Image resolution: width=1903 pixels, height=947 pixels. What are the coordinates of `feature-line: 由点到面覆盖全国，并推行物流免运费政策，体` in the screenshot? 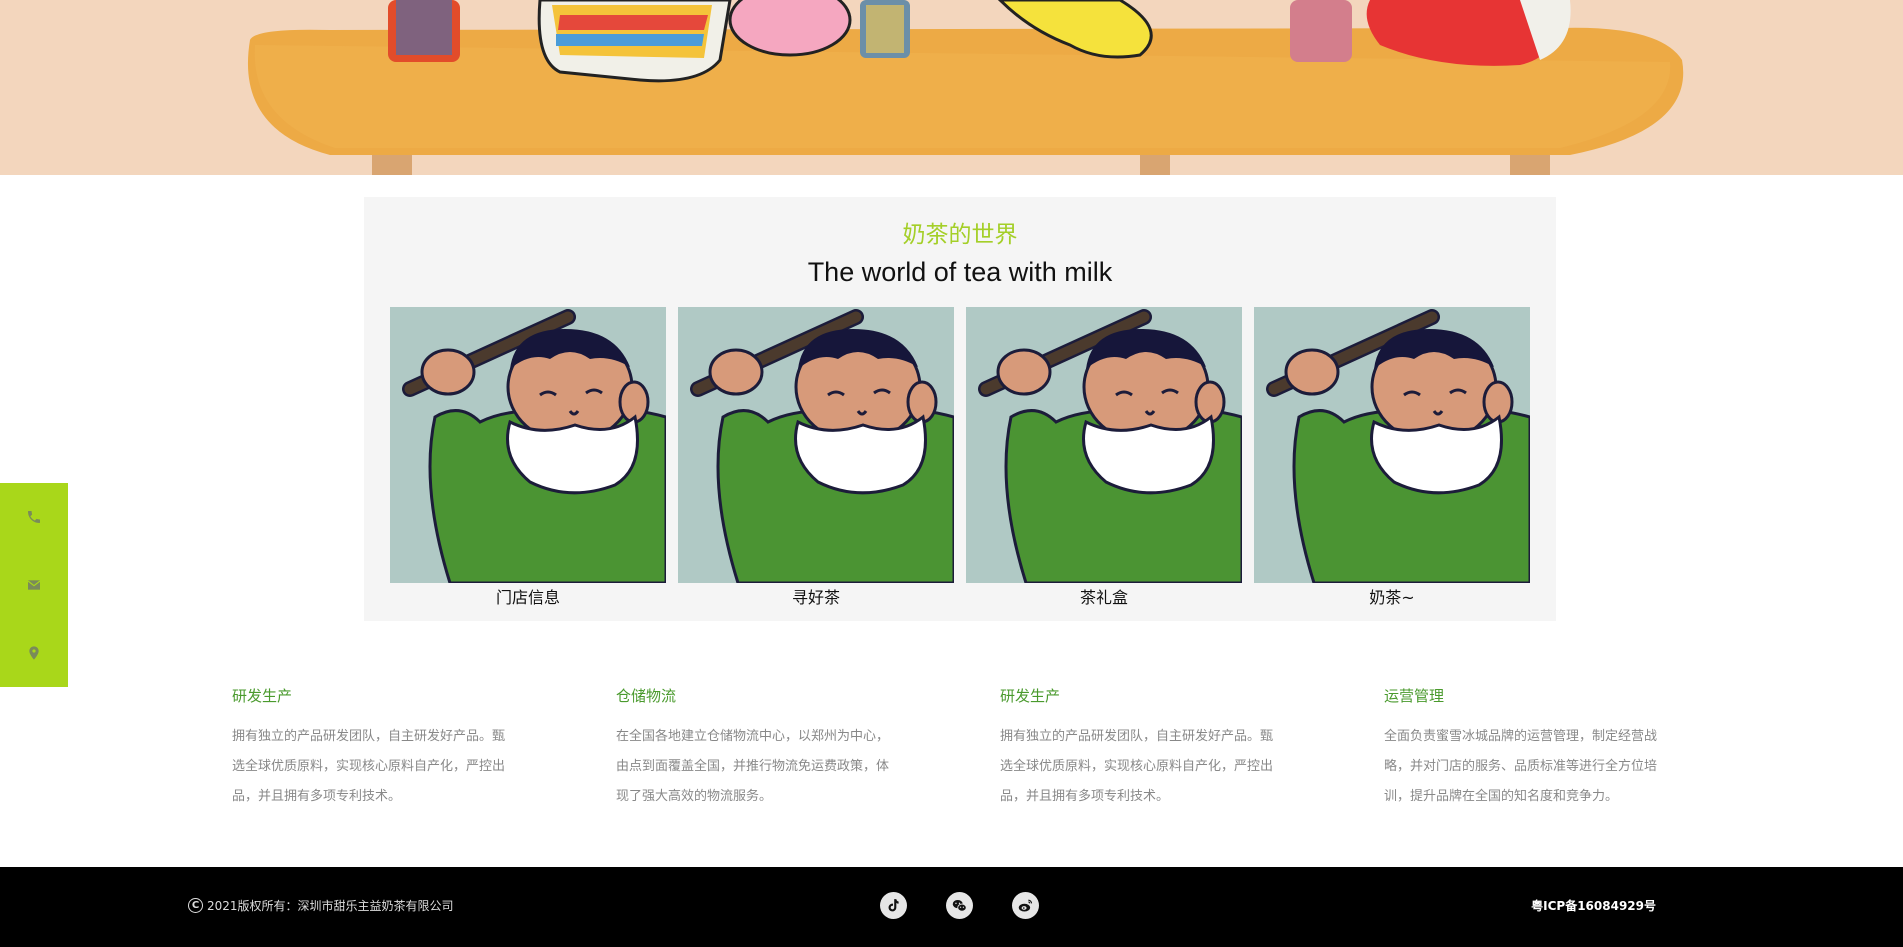 It's located at (753, 766).